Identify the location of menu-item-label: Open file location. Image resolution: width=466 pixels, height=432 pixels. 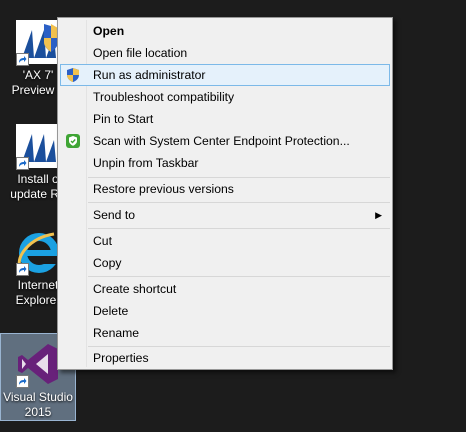
(140, 53).